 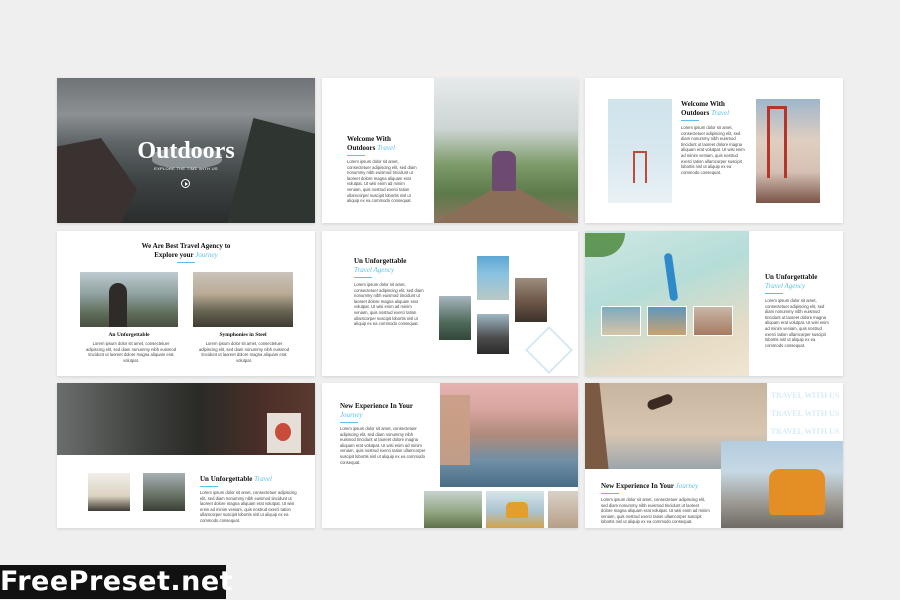 I want to click on travel-with-us-2: TRAVEL WITH US, so click(x=805, y=413).